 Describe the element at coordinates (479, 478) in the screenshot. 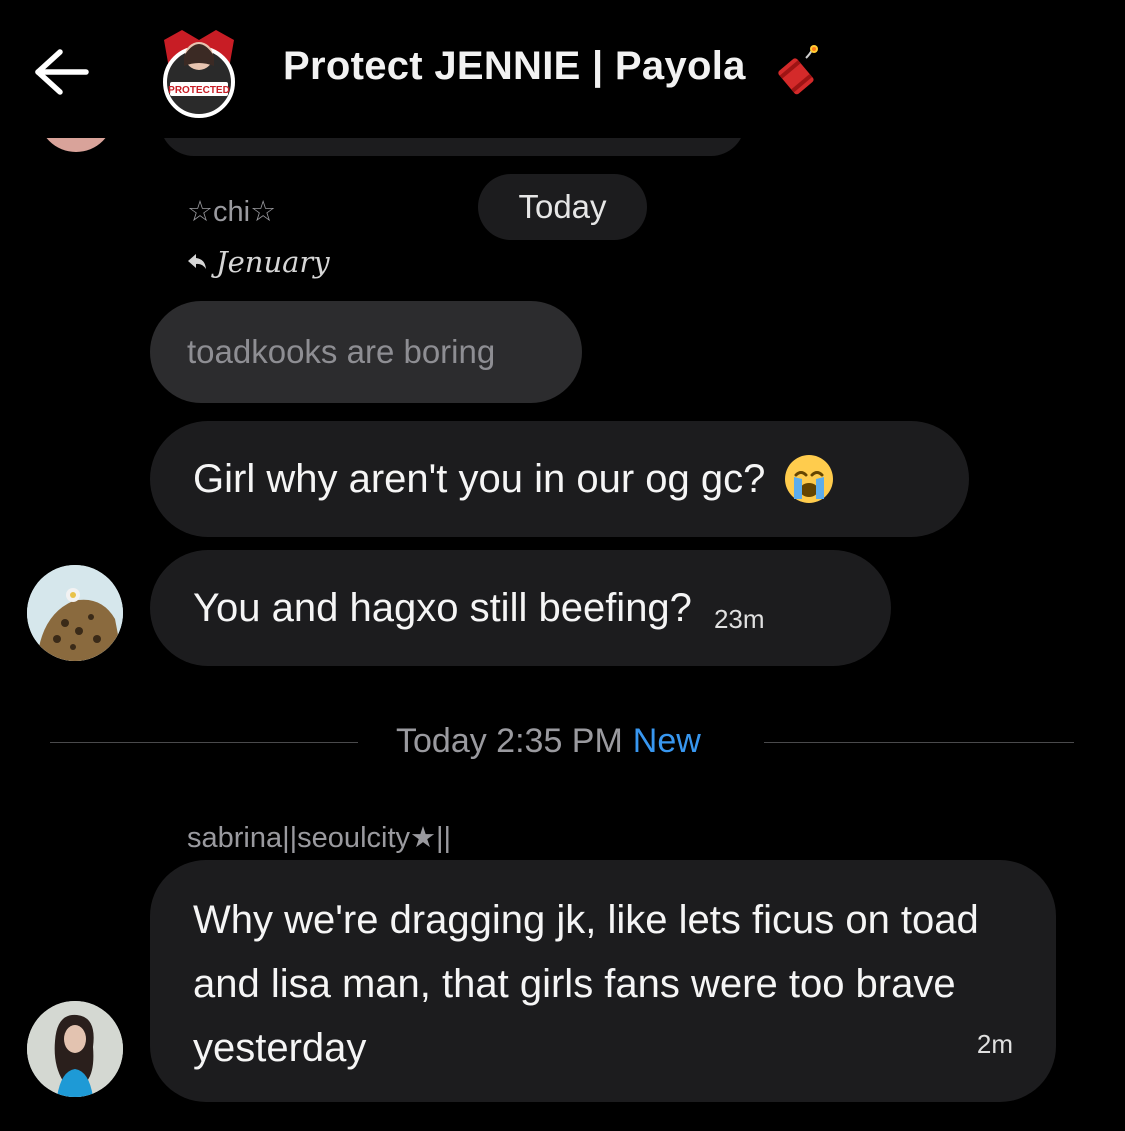

I see `message-text: Girl why aren't you in our og gc?` at that location.